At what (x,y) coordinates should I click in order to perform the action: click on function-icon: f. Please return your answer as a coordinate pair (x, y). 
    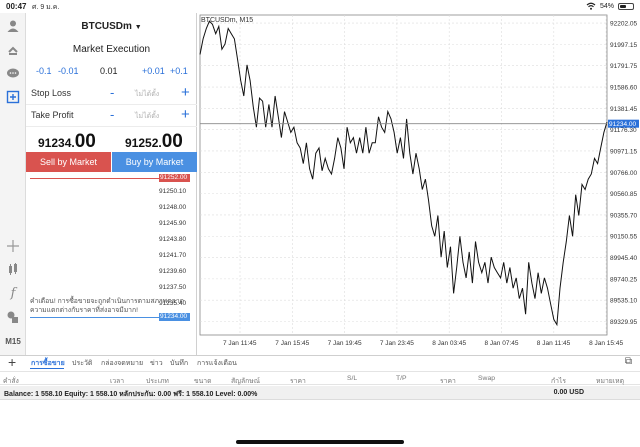
    Looking at the image, I should click on (13, 293).